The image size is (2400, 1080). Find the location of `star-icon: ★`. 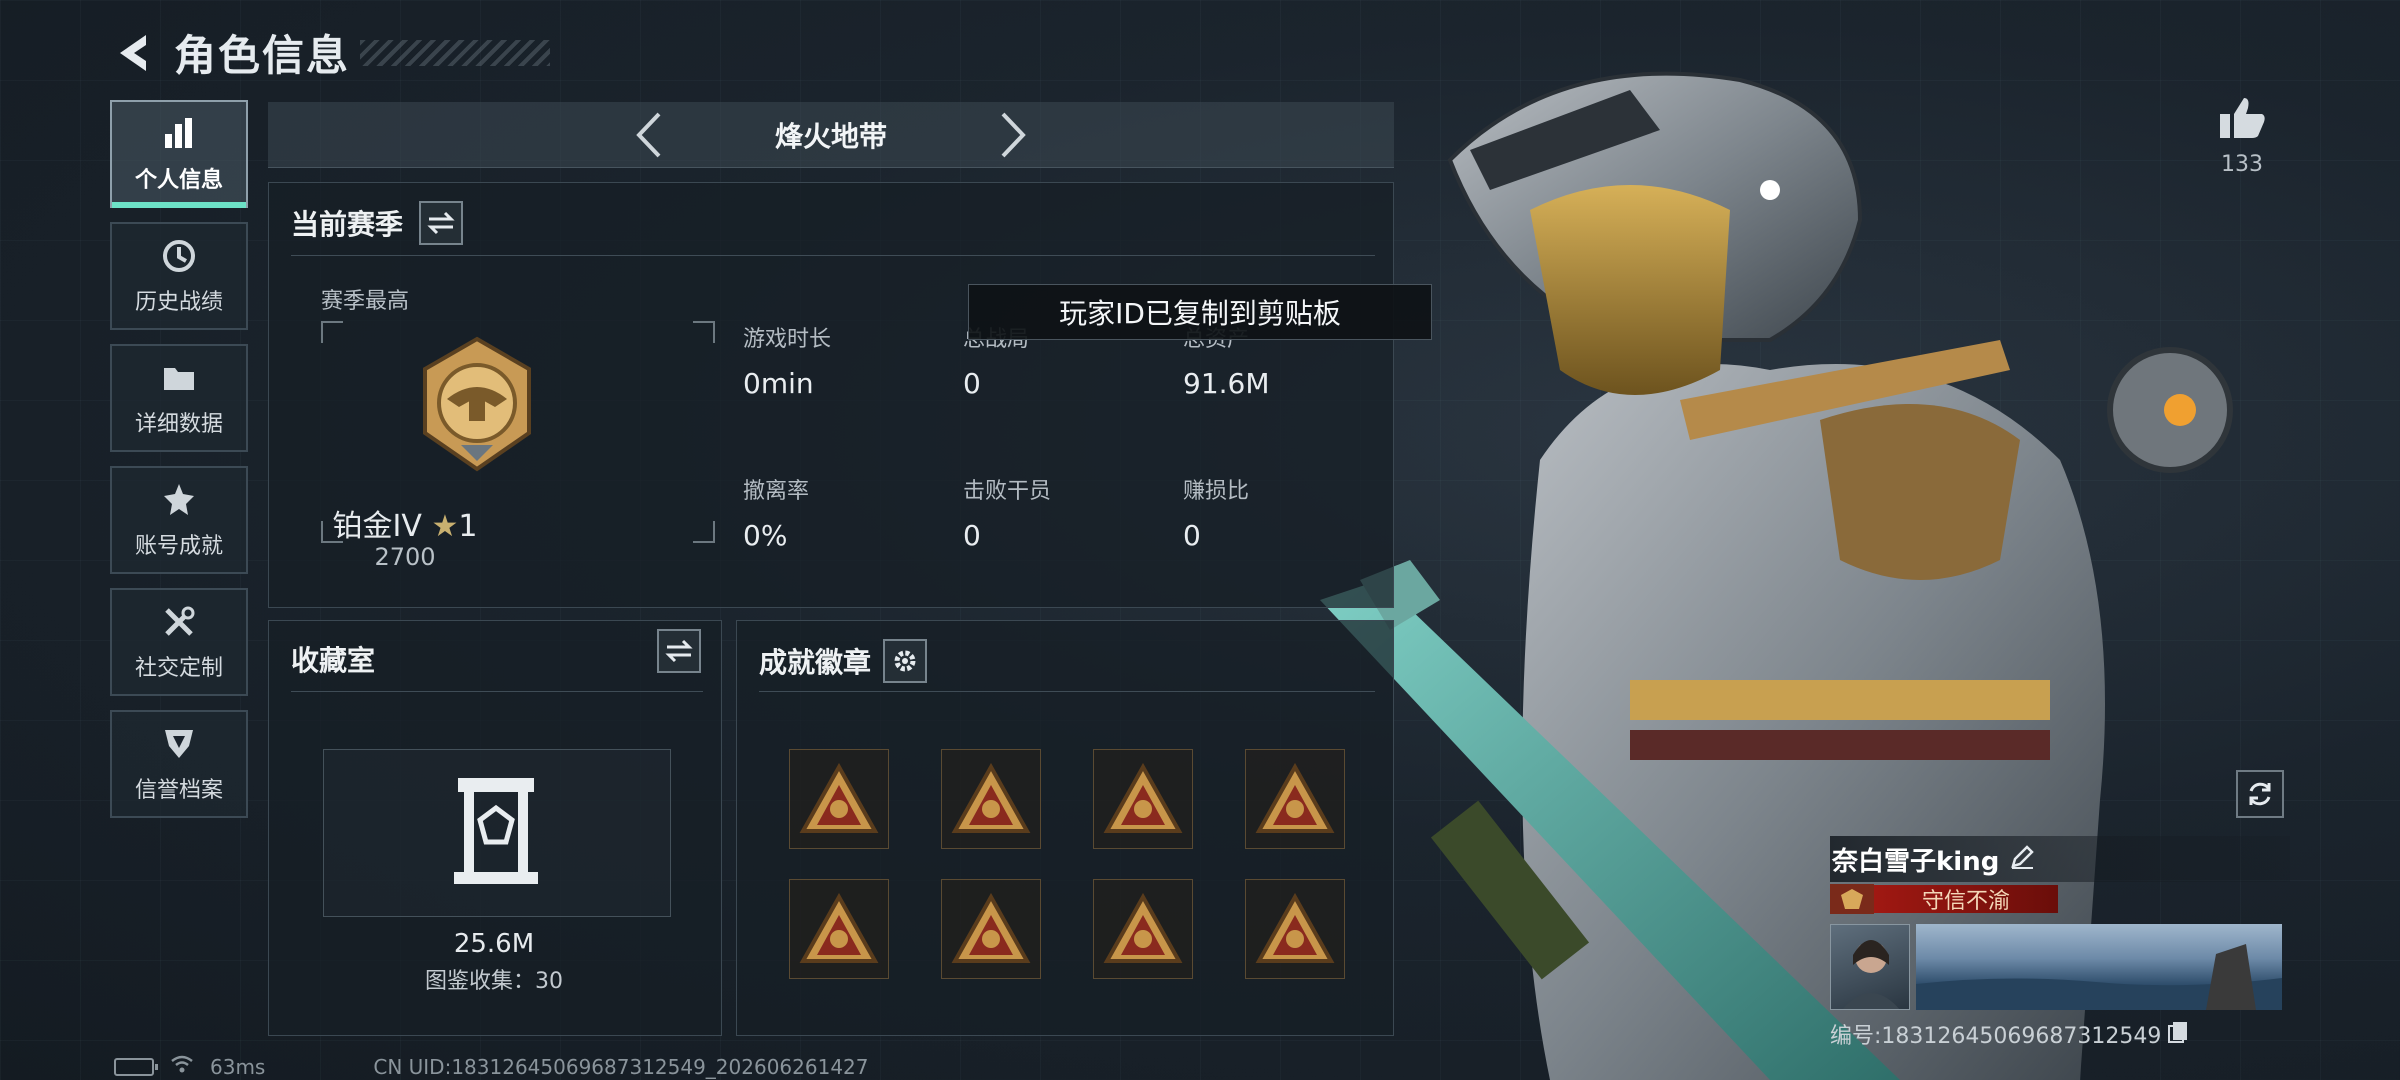

star-icon: ★ is located at coordinates (445, 526).